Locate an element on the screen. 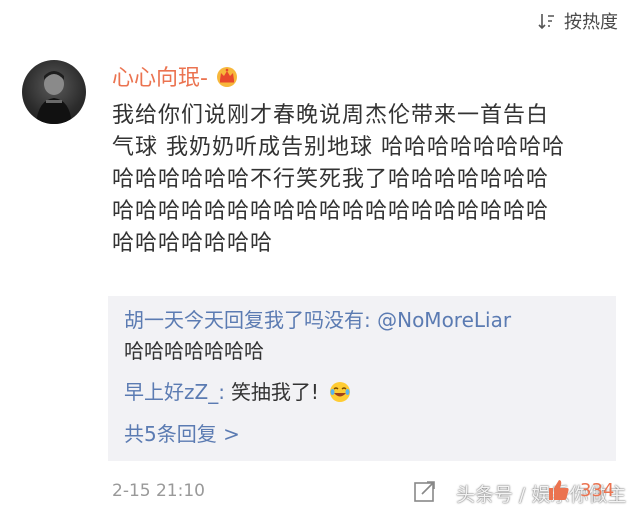 The height and width of the screenshot is (519, 640). reply-item: 早上好zZ_: 笑抽我了! is located at coordinates (237, 392).